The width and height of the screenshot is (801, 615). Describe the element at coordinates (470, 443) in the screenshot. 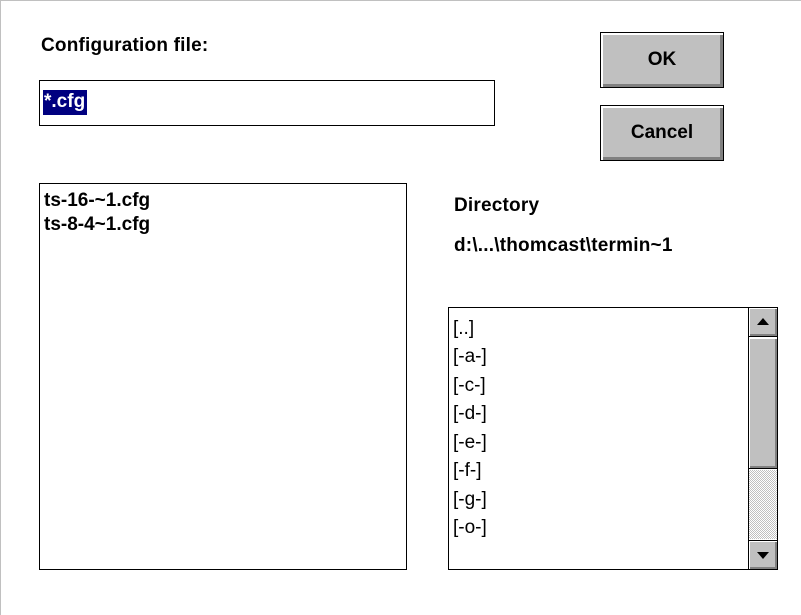

I see `directory-list-item: [-e-]` at that location.